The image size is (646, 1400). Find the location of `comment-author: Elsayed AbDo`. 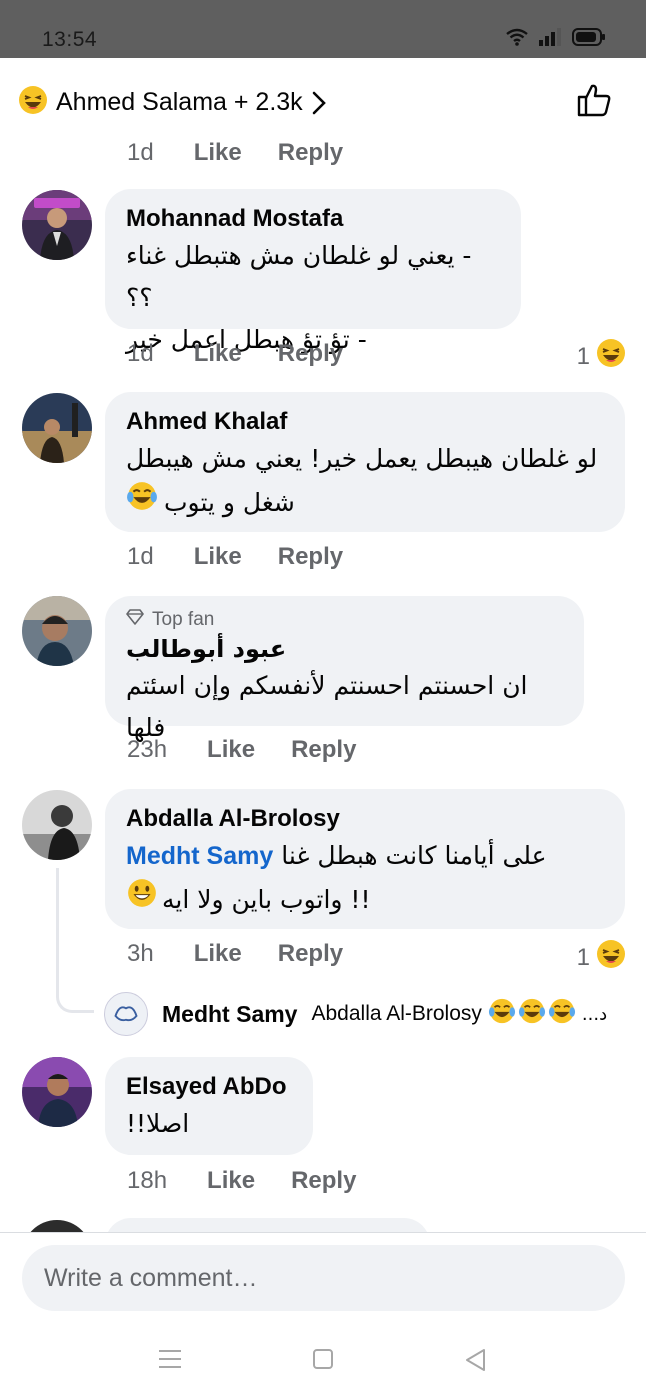

comment-author: Elsayed AbDo is located at coordinates (209, 1087).